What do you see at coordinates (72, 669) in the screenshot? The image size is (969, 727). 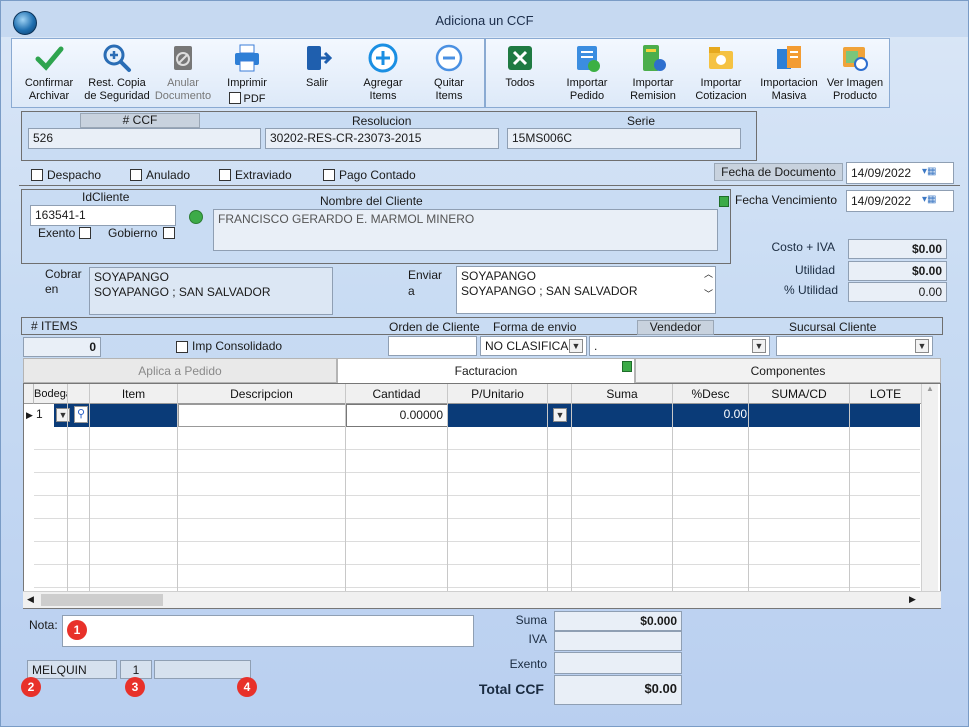 I see `user-field: MELQUIN` at bounding box center [72, 669].